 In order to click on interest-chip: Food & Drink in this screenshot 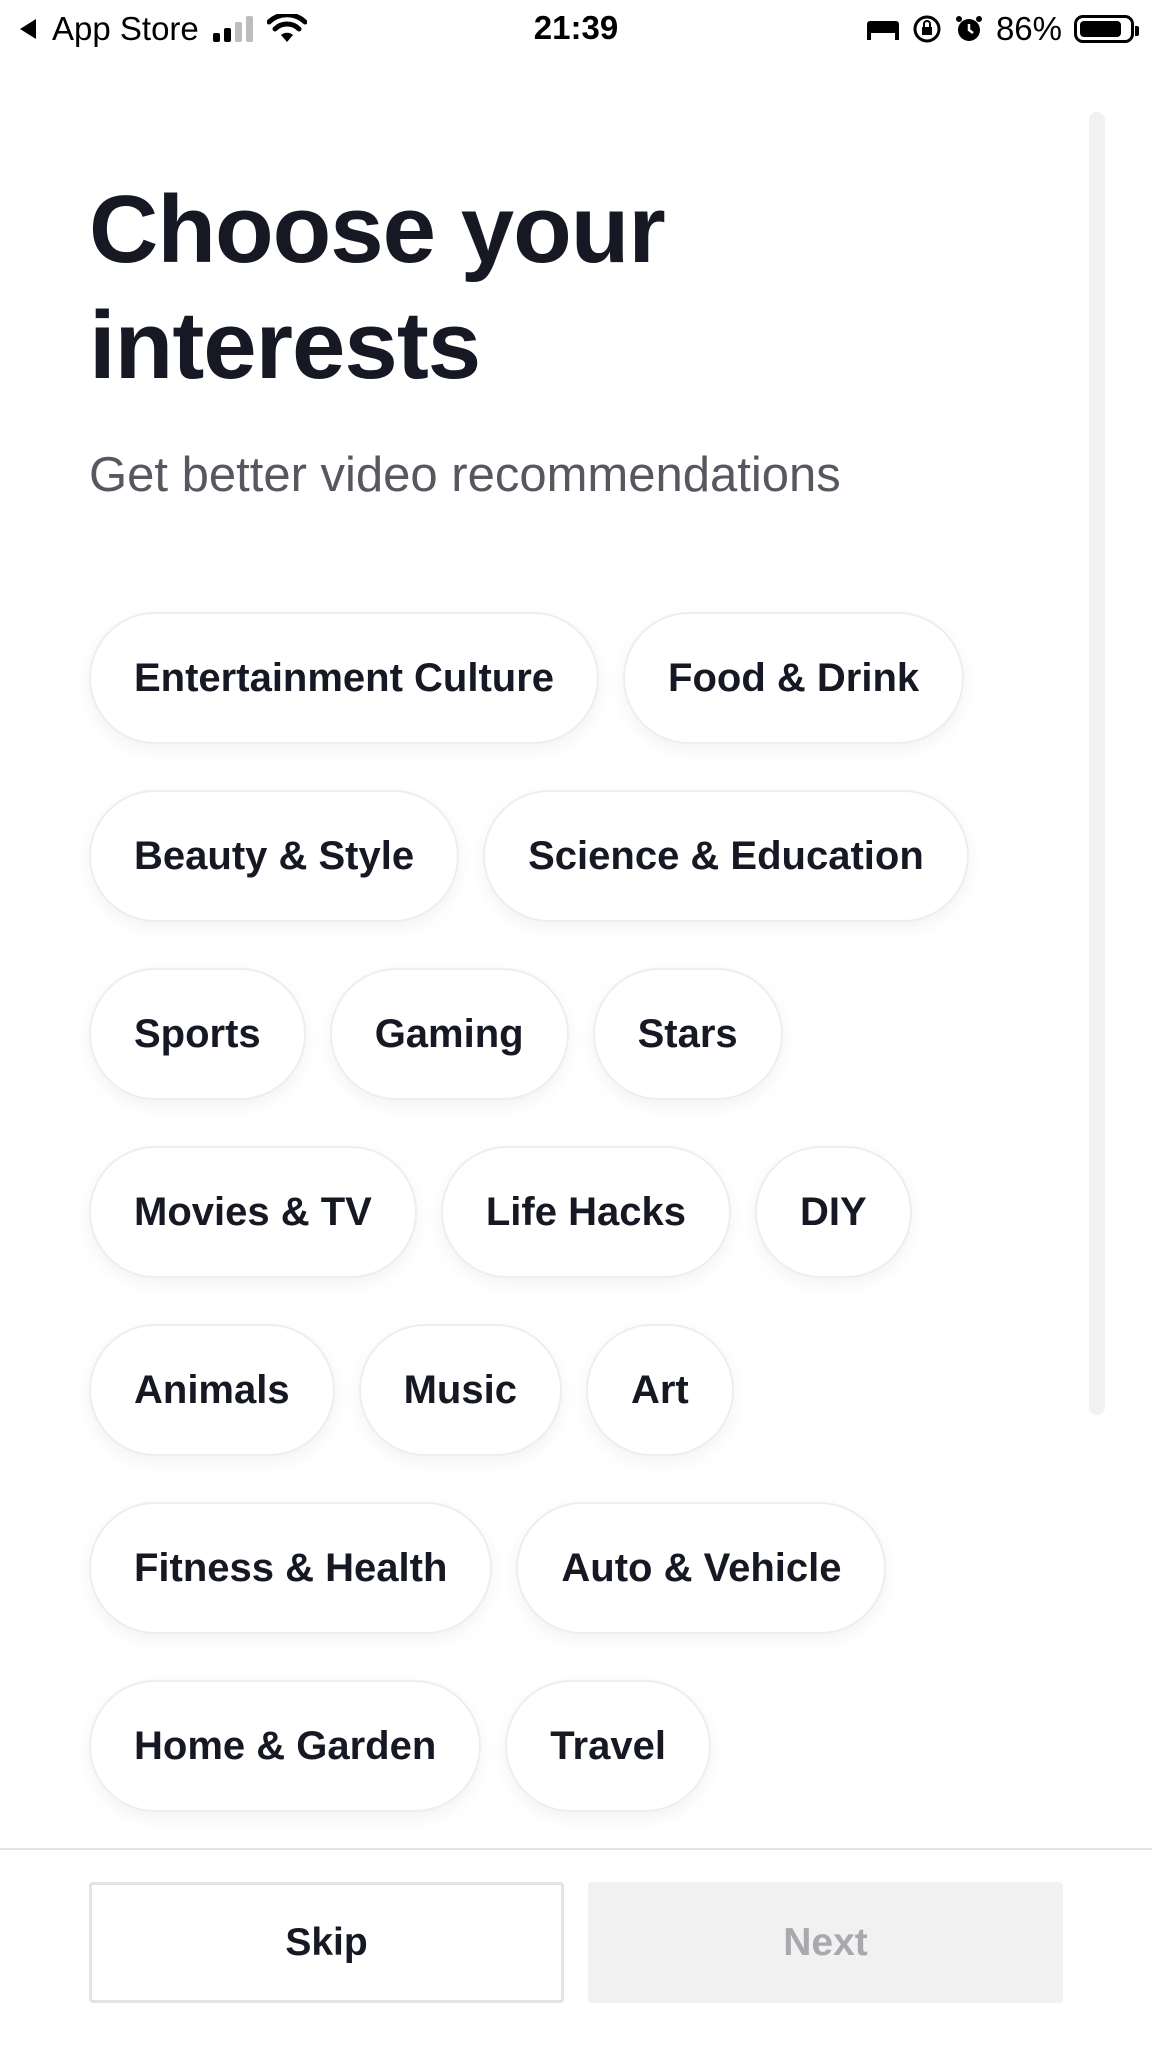, I will do `click(794, 678)`.